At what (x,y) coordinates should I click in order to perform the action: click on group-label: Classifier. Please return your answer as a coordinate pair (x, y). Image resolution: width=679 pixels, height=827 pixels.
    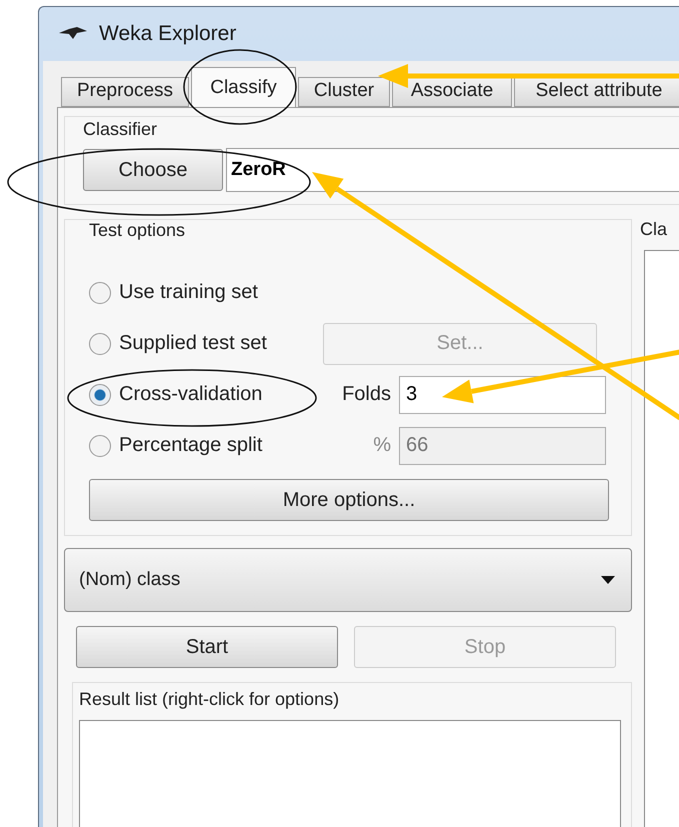
    Looking at the image, I should click on (120, 129).